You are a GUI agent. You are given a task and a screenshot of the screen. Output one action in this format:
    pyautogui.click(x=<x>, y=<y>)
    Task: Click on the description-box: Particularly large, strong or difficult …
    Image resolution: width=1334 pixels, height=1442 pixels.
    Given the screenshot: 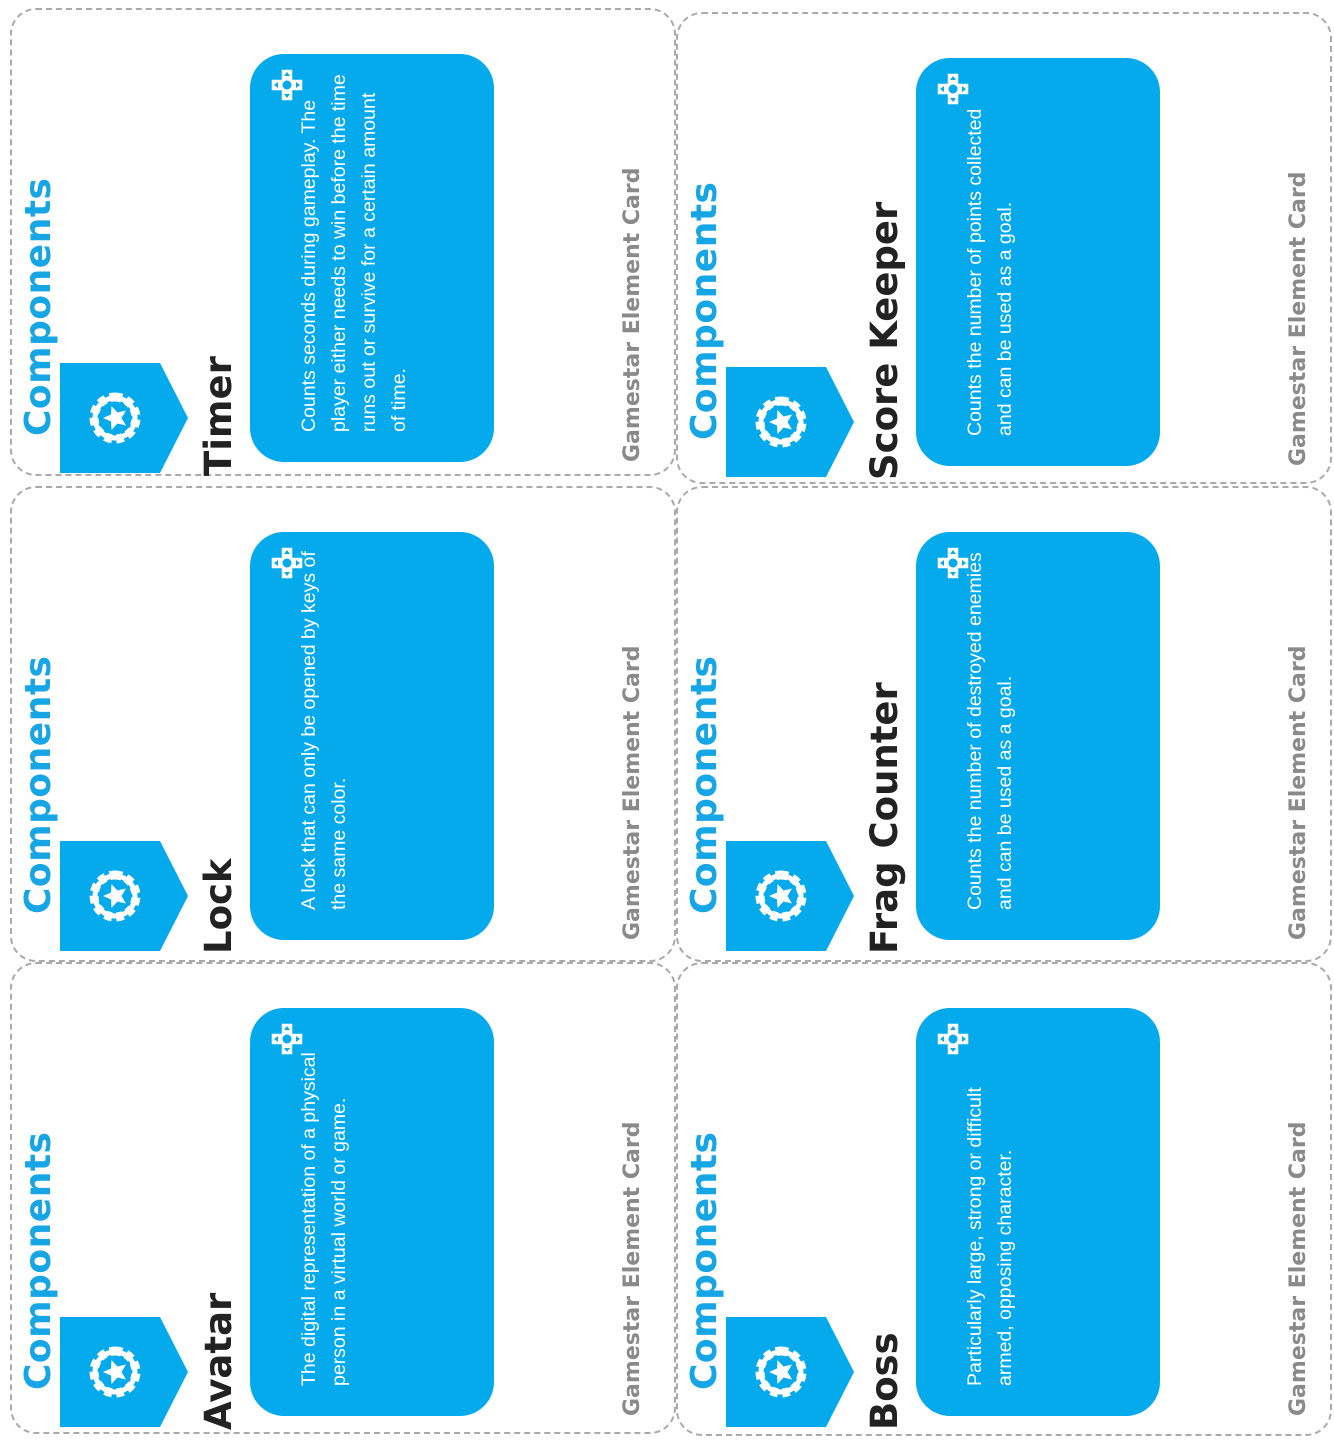 What is the action you would take?
    pyautogui.click(x=1038, y=1212)
    